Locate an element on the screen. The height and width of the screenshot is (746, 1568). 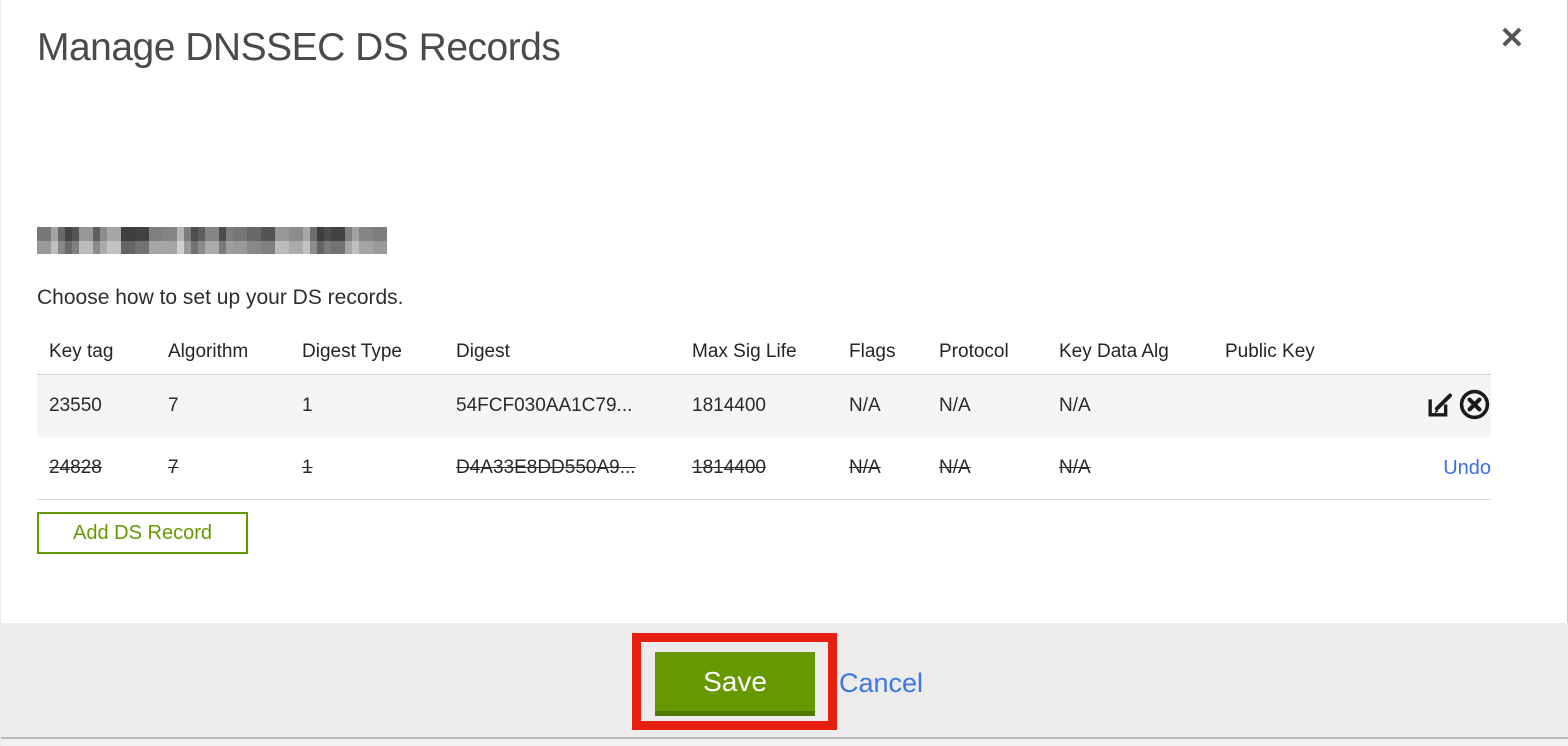
window-bottom-strip is located at coordinates (784, 742).